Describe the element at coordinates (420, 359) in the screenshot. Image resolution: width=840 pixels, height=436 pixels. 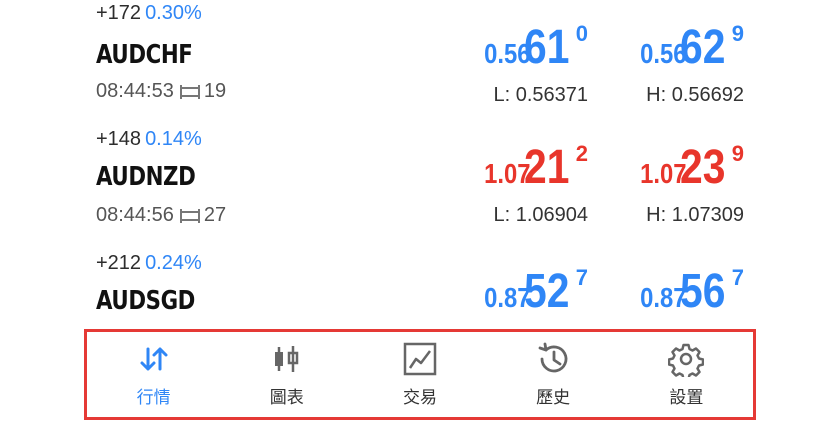
I see `trade-chart-icon` at that location.